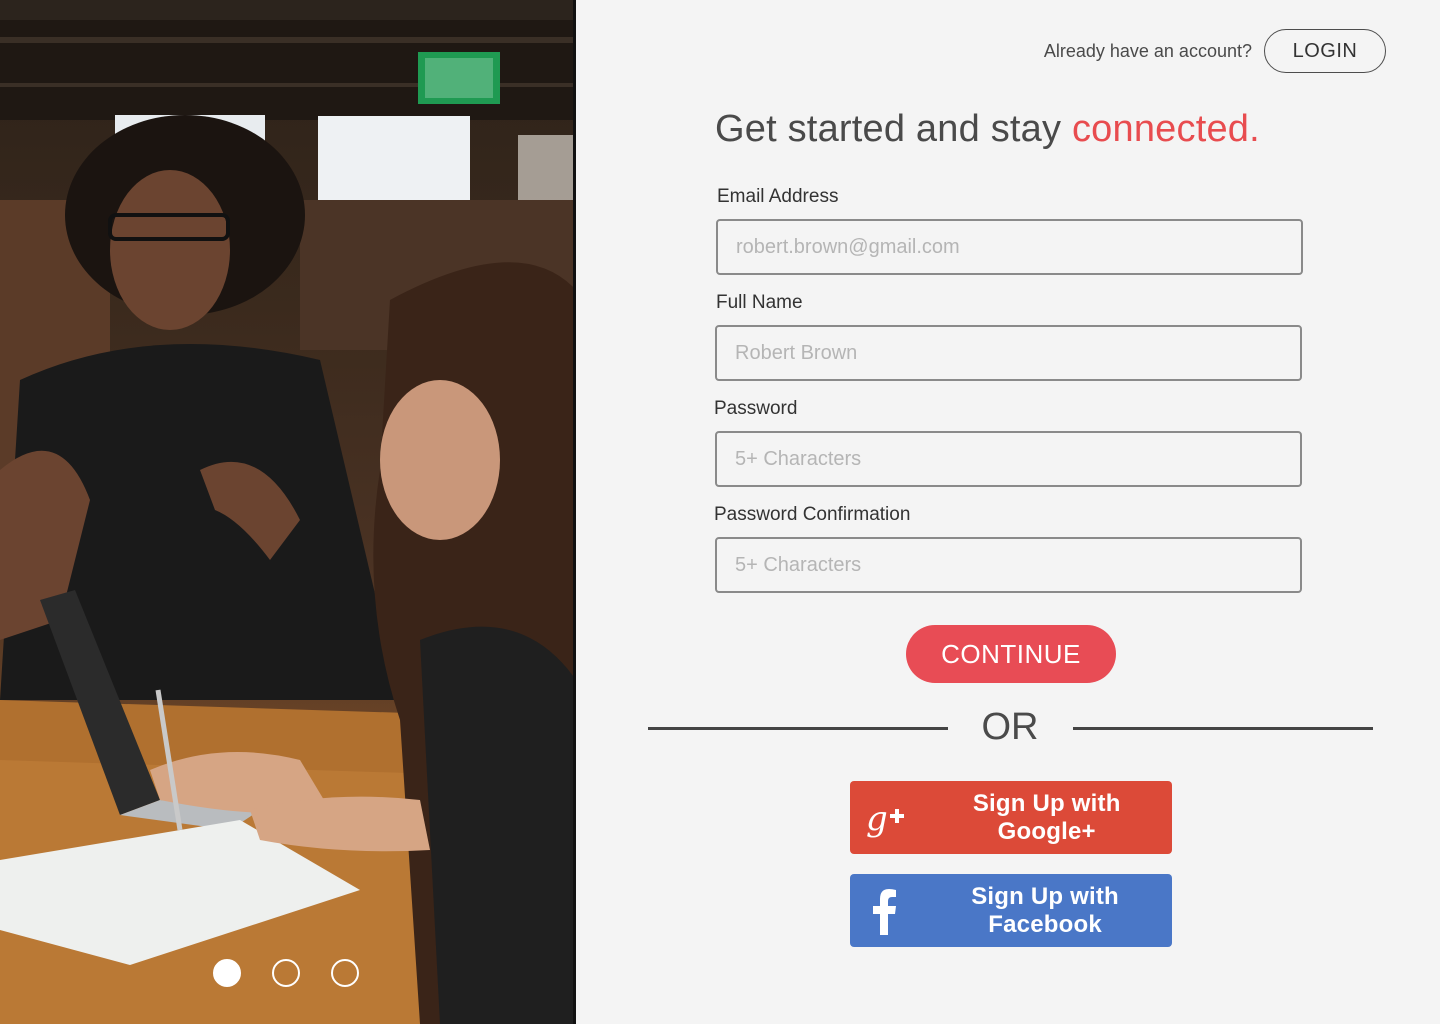 The image size is (1440, 1024). I want to click on password-field, so click(1008, 459).